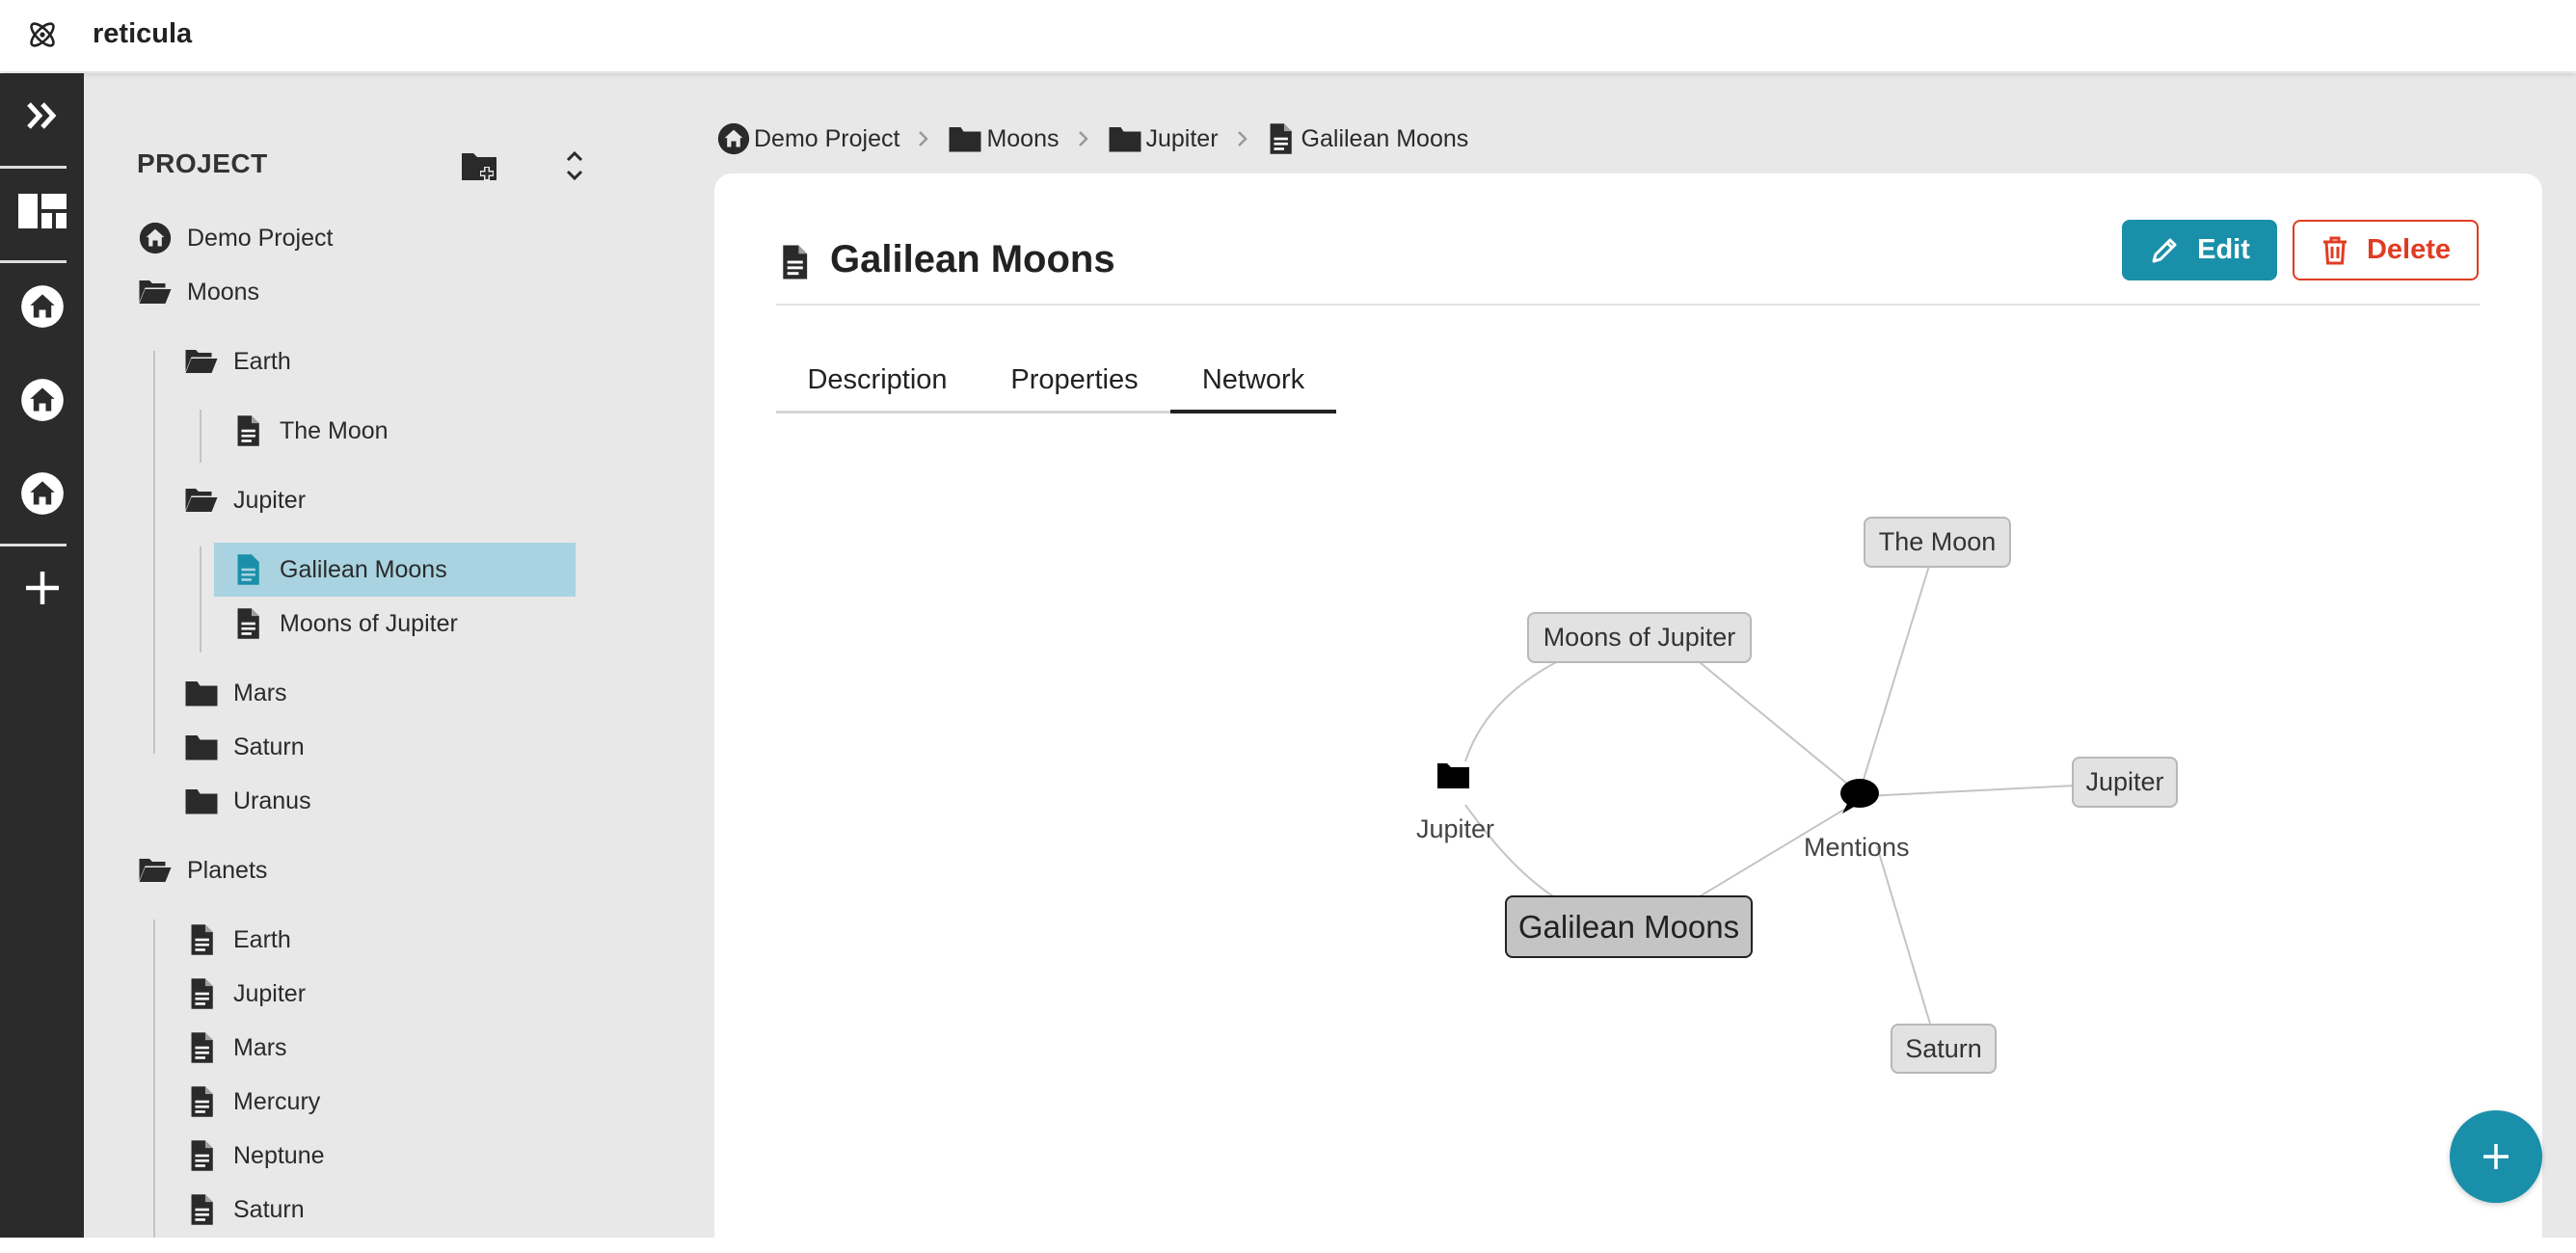  Describe the element at coordinates (237, 361) in the screenshot. I see `tree-item-moons-earth: Earth` at that location.